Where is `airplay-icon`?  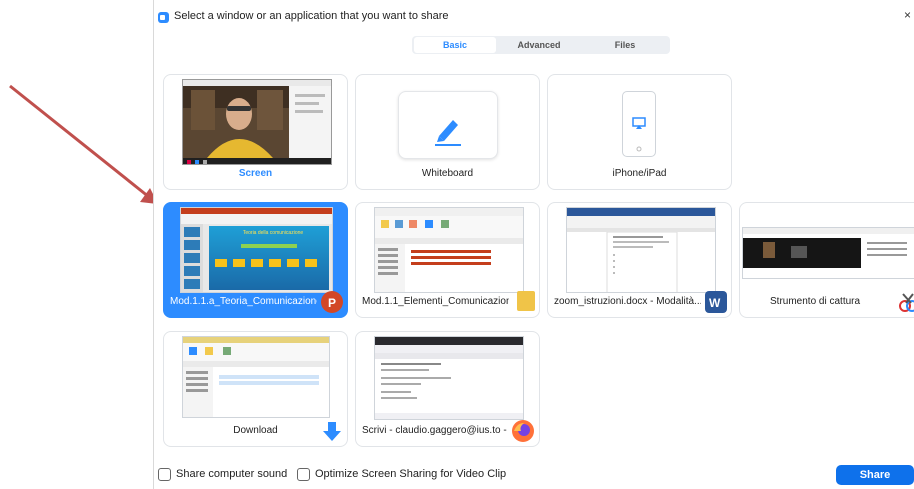 airplay-icon is located at coordinates (639, 134).